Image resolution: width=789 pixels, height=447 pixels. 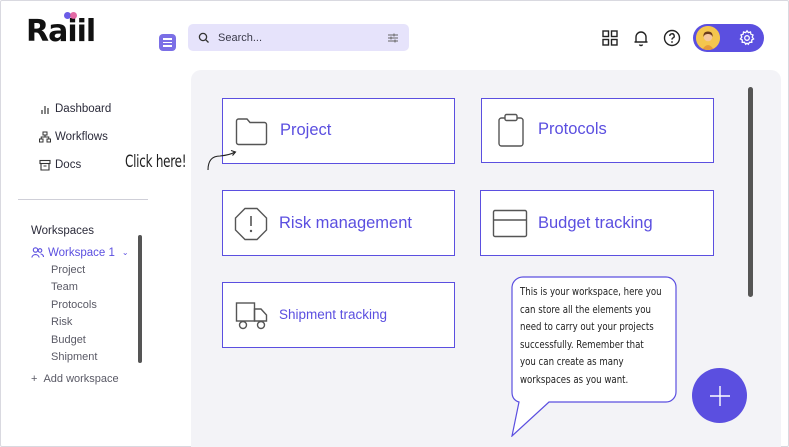 What do you see at coordinates (251, 316) in the screenshot?
I see `truck-icon` at bounding box center [251, 316].